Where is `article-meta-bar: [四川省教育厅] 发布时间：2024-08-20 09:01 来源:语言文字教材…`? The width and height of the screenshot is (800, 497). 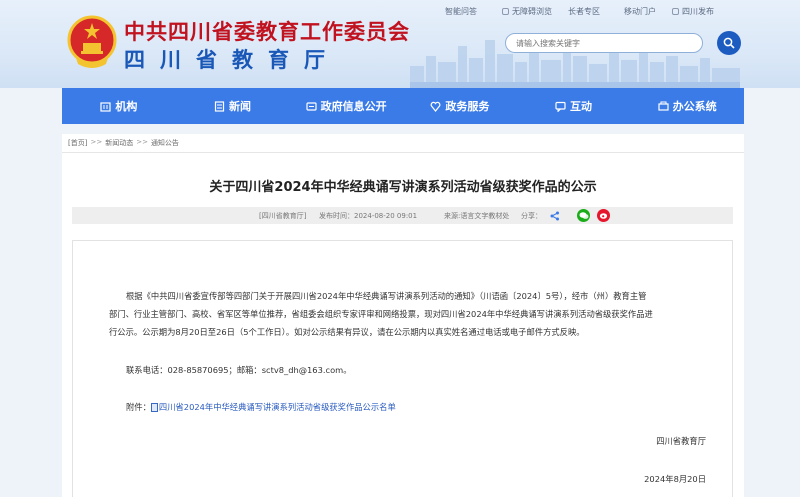 article-meta-bar: [四川省教育厅] 发布时间：2024-08-20 09:01 来源:语言文字教材… is located at coordinates (402, 215).